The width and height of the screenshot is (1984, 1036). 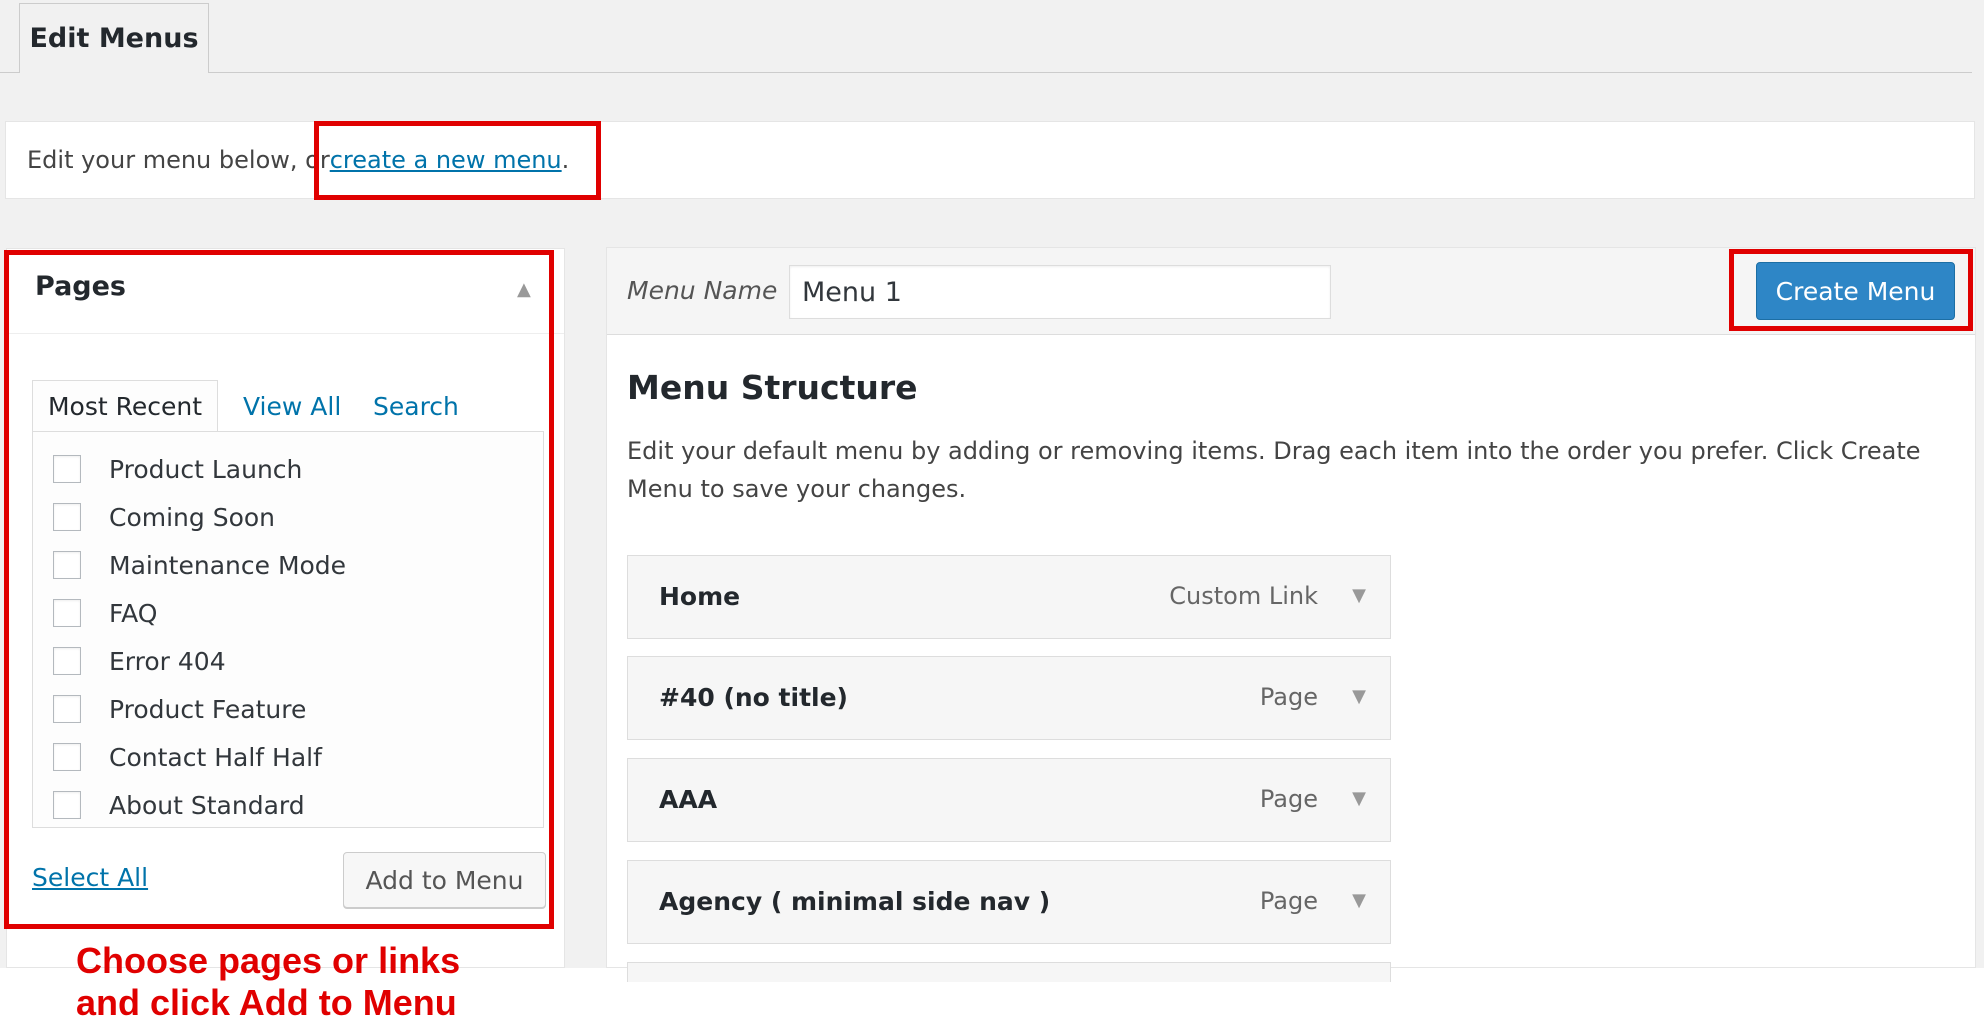 I want to click on highlight-create-button, so click(x=1851, y=290).